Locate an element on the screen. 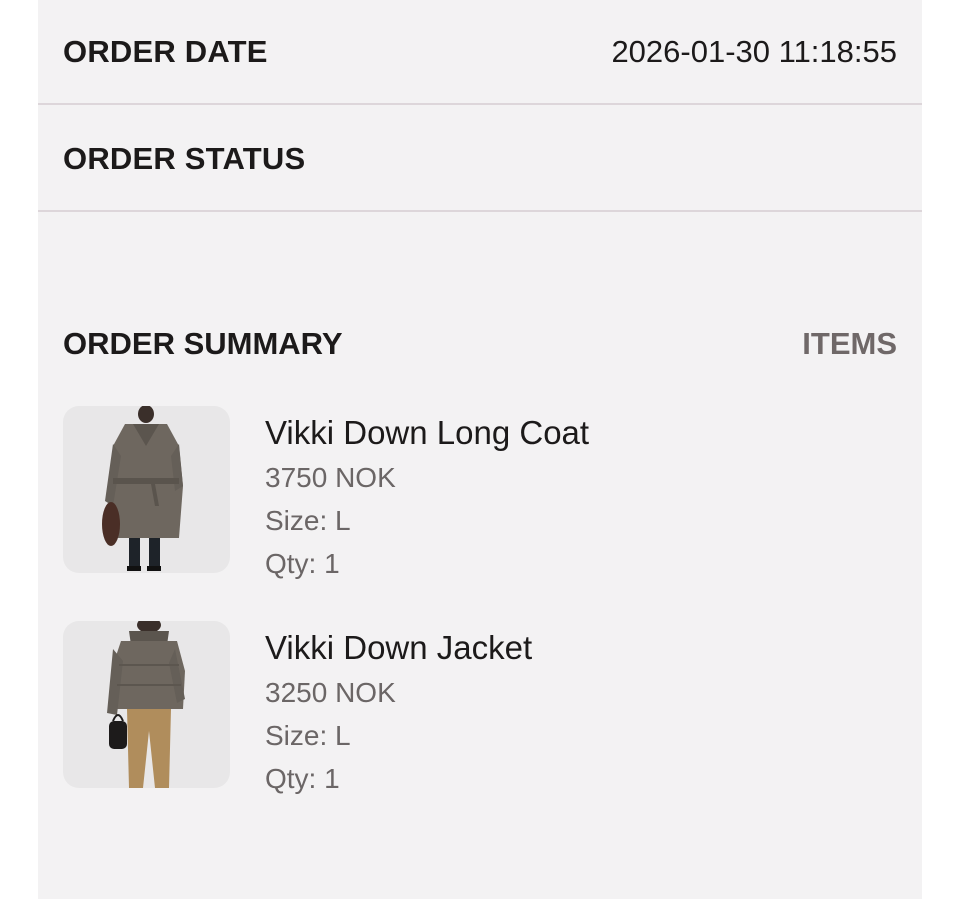 The width and height of the screenshot is (960, 899). order-status-row: ORDER STATUS is located at coordinates (480, 158).